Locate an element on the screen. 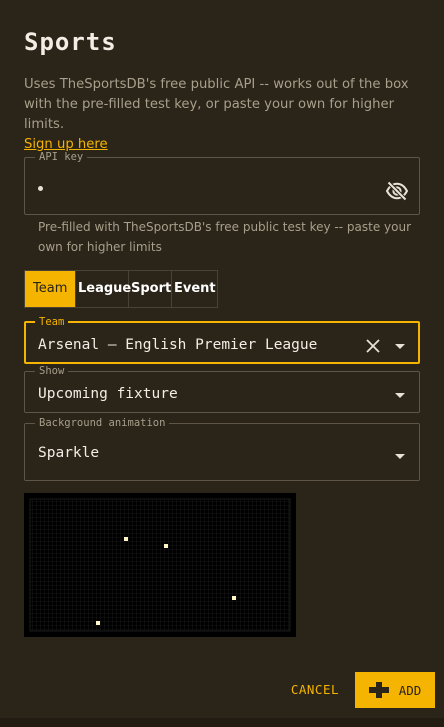 The width and height of the screenshot is (444, 727). eye-off-icon is located at coordinates (397, 191).